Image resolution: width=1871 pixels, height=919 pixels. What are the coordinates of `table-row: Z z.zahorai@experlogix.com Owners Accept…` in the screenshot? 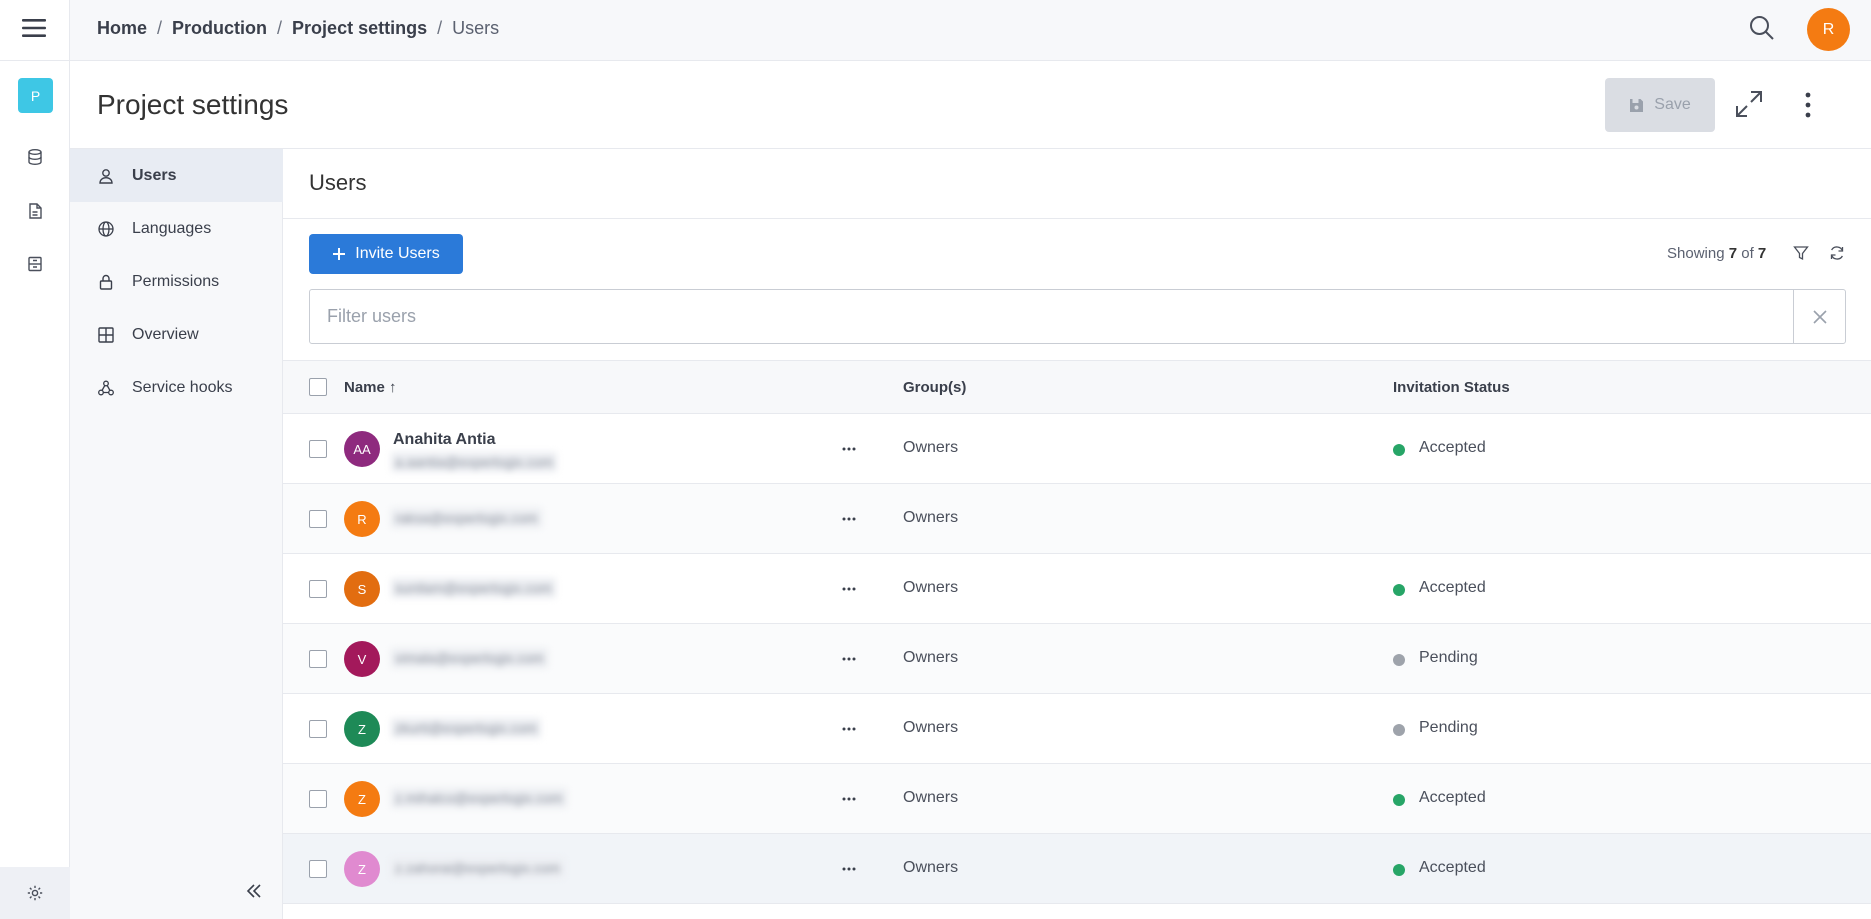 It's located at (1077, 869).